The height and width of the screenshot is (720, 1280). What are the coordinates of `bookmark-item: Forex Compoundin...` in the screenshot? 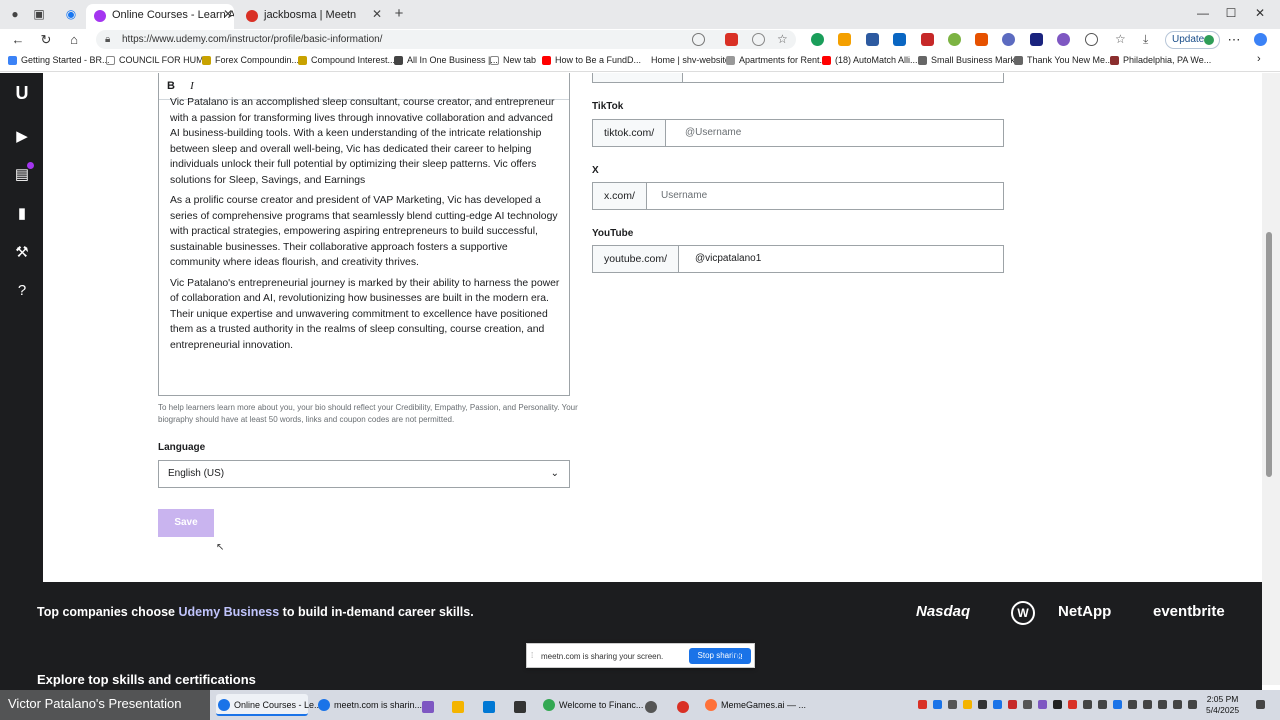 It's located at (250, 60).